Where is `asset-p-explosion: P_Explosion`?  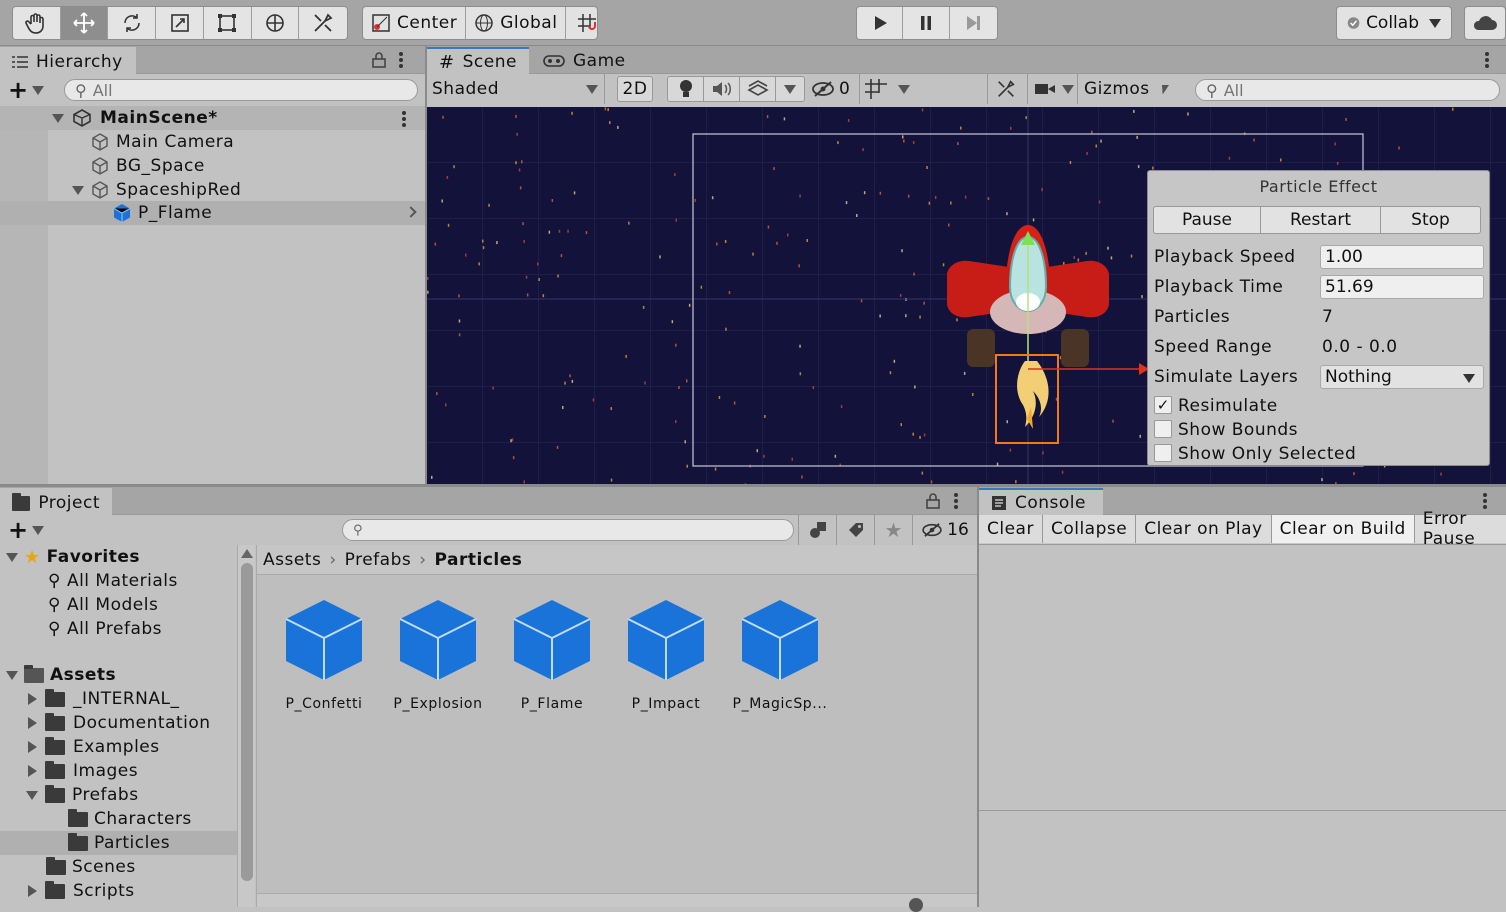 asset-p-explosion: P_Explosion is located at coordinates (438, 655).